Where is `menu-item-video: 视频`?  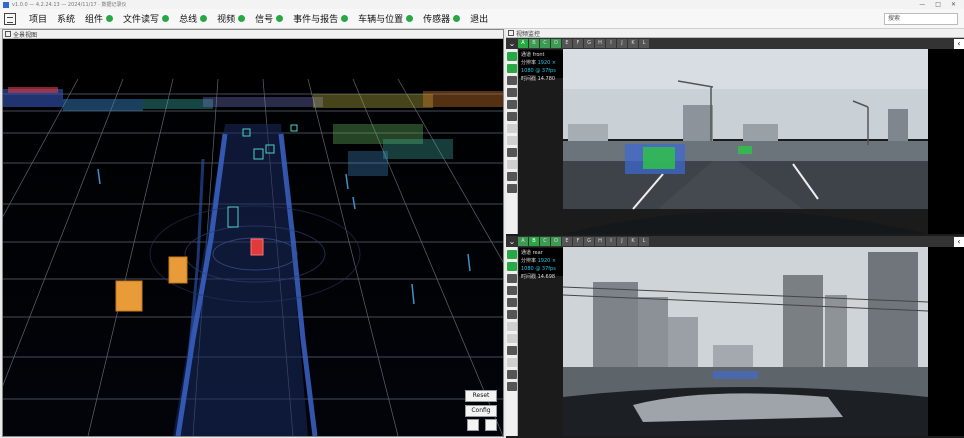
menu-item-video: 视频 is located at coordinates (231, 19).